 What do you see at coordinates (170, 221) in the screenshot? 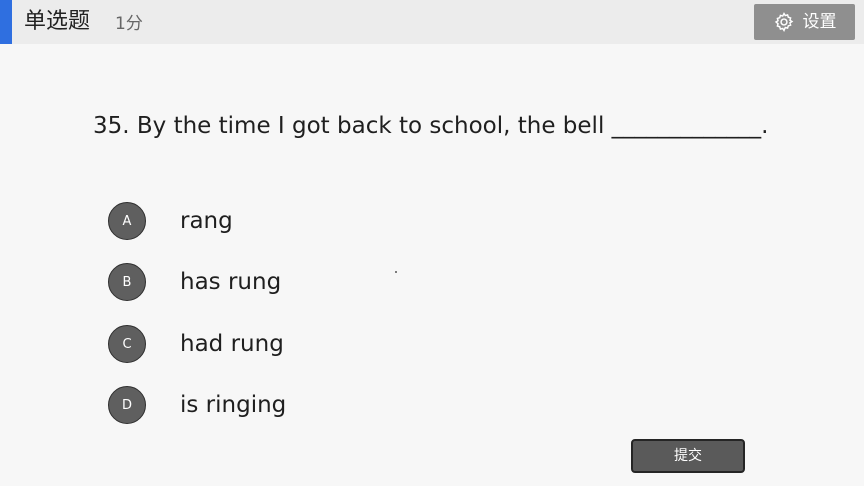
I see `option-a: A rang` at bounding box center [170, 221].